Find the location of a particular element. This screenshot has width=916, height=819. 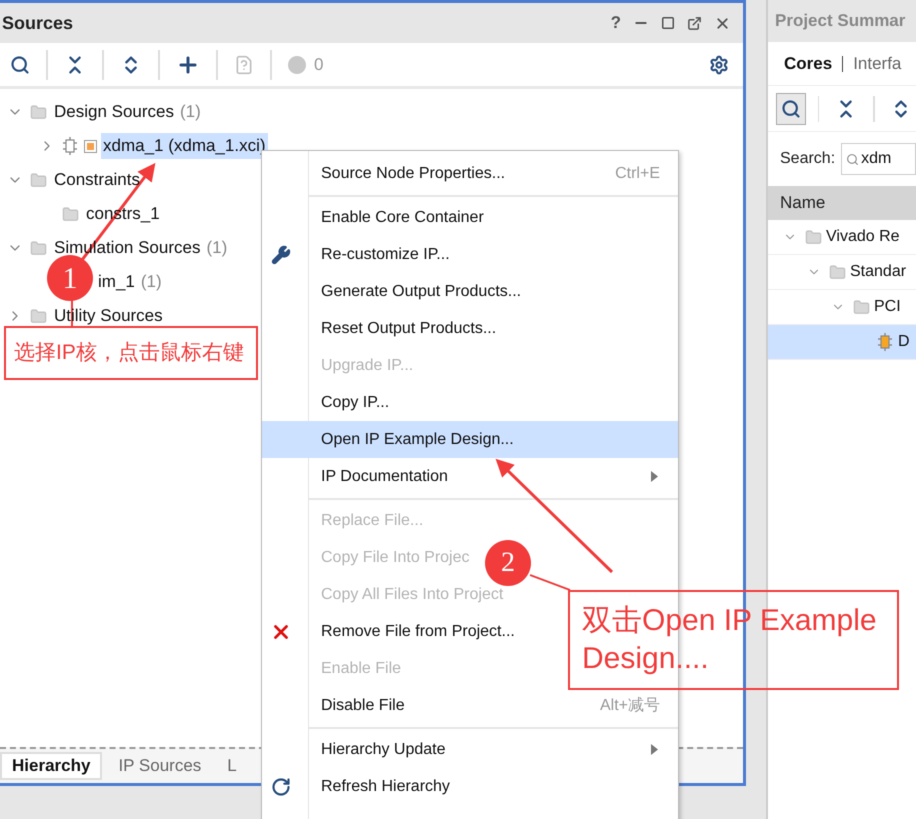

tree-item: im_1 (1) is located at coordinates (130, 282).